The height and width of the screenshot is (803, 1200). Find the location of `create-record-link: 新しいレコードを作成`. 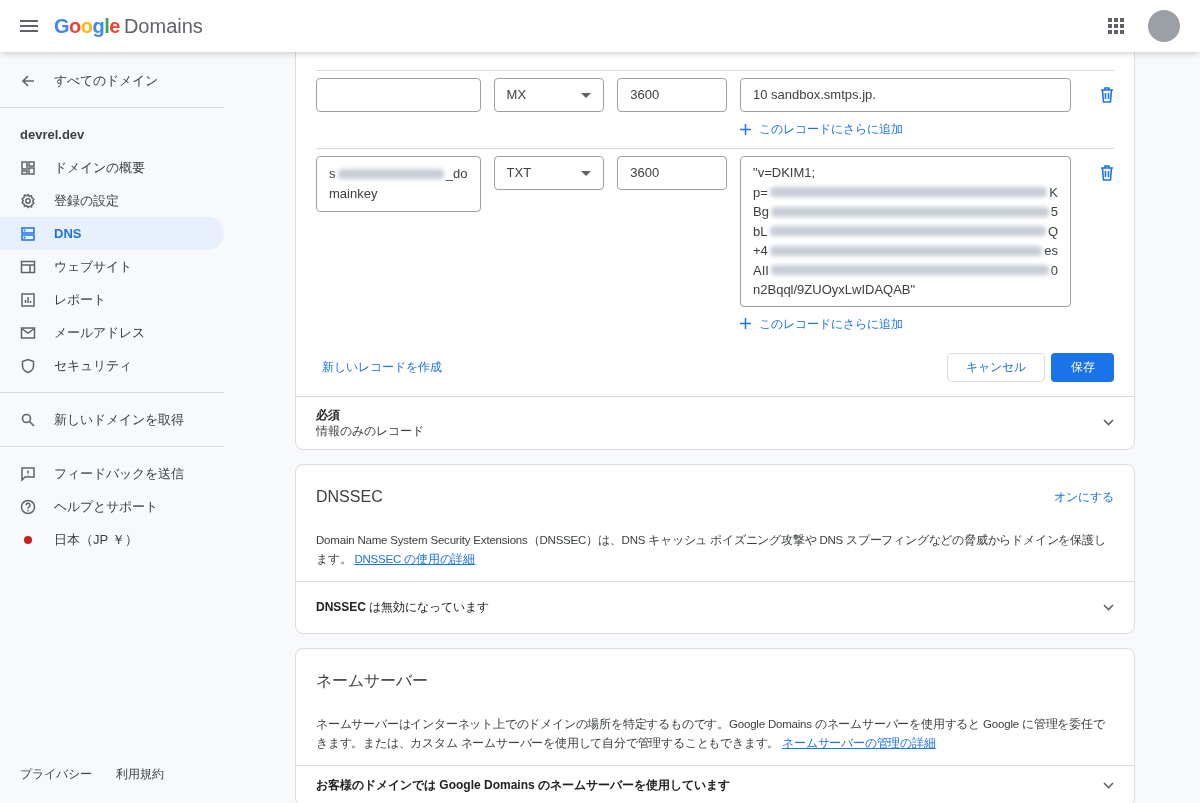

create-record-link: 新しいレコードを作成 is located at coordinates (379, 367).